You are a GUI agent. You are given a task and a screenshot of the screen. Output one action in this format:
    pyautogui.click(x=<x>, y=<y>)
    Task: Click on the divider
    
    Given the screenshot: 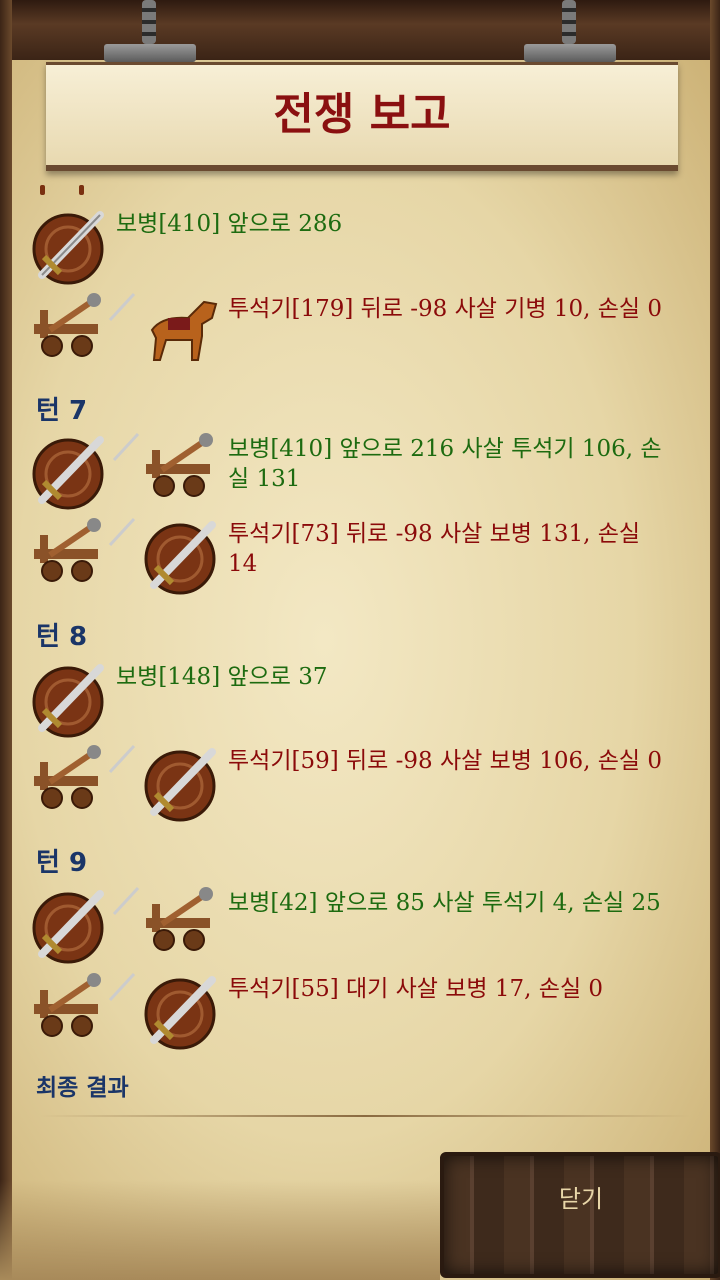 What is the action you would take?
    pyautogui.click(x=365, y=1116)
    